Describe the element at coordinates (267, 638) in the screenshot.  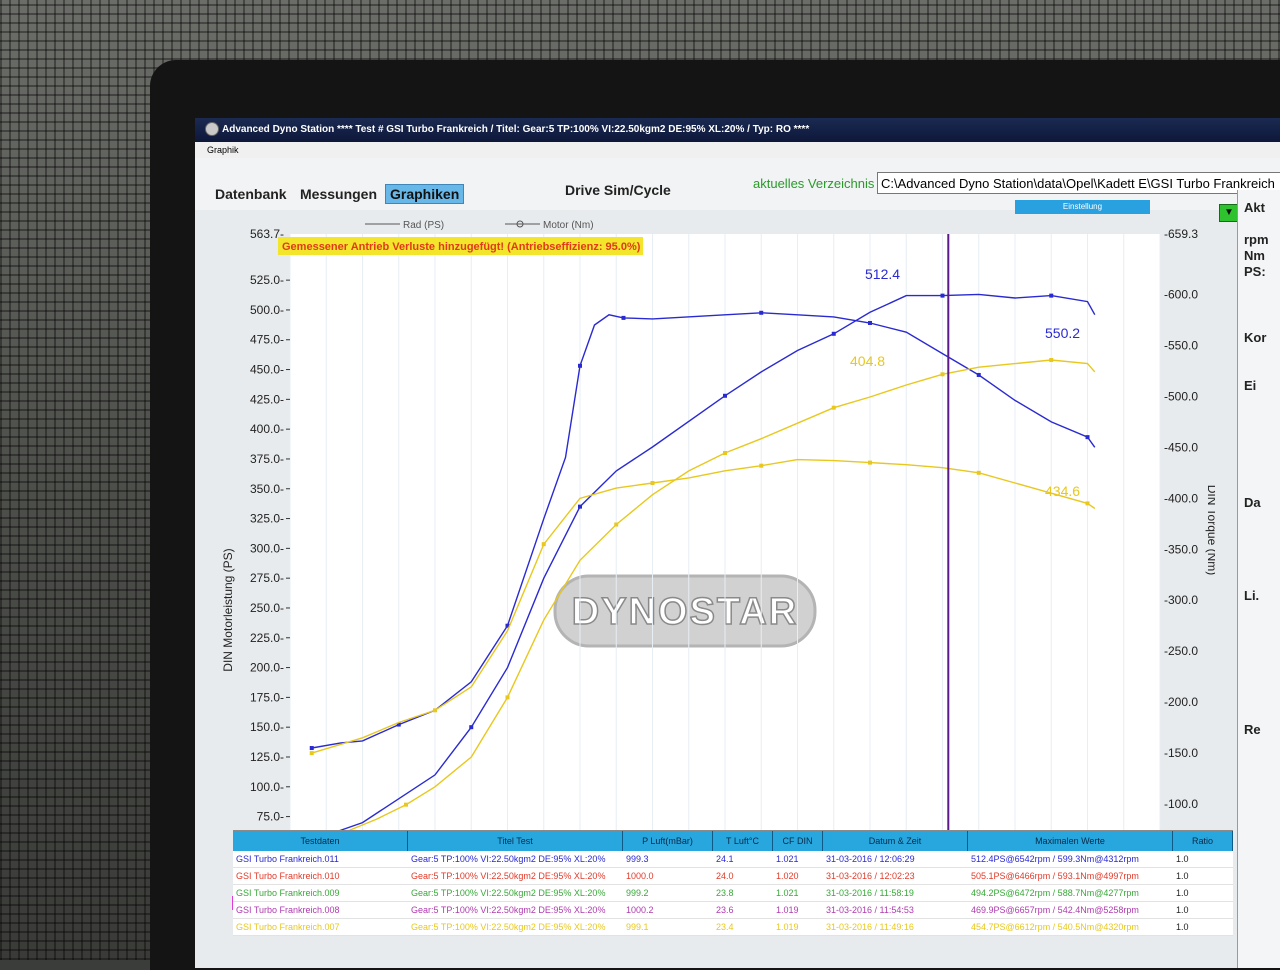
I see `y-left-tick-label: 225.0-` at that location.